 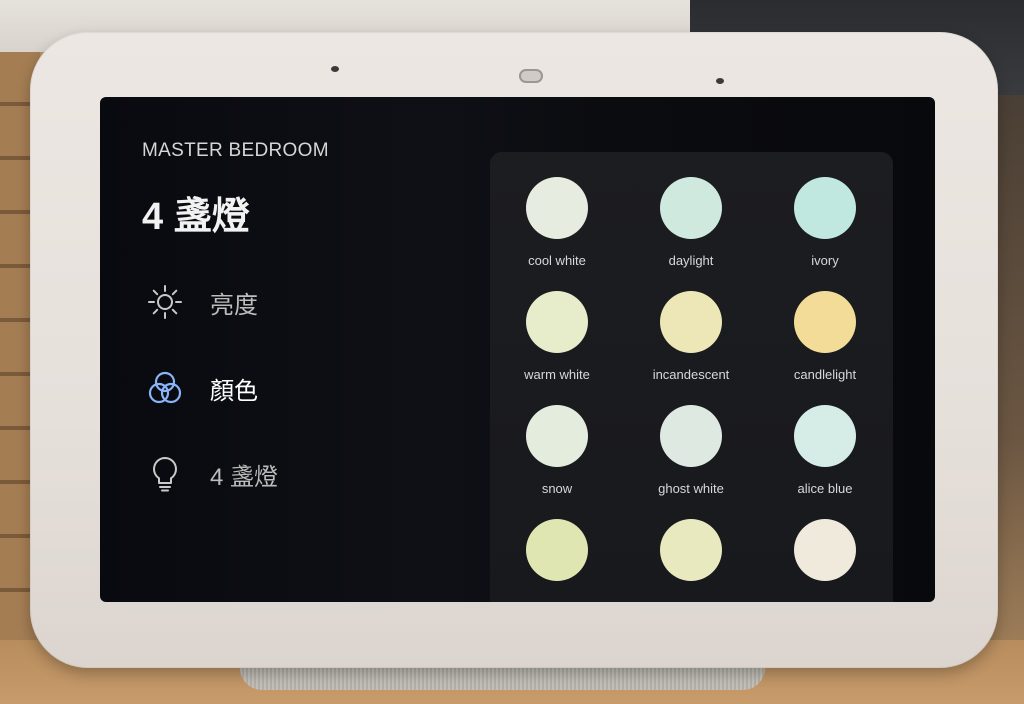 I want to click on microphone-dot, so click(x=720, y=81).